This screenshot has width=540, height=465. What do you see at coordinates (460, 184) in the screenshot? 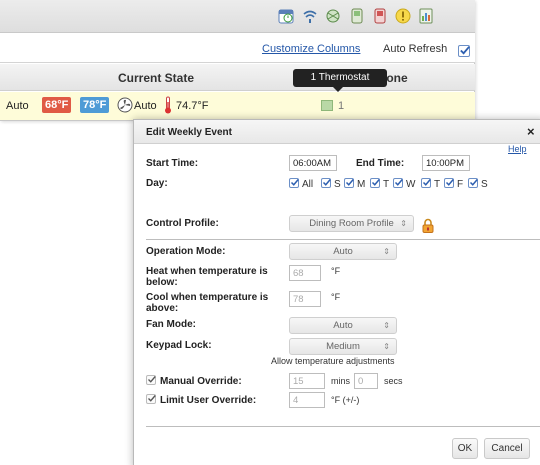
I see `day-friday-label: F` at bounding box center [460, 184].